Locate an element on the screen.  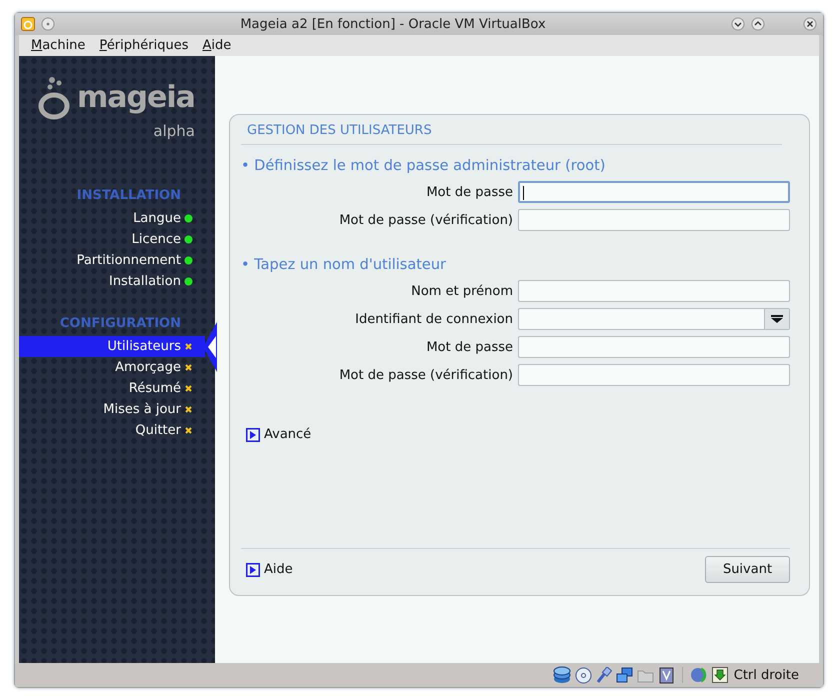
step-item: Résumé is located at coordinates (154, 388).